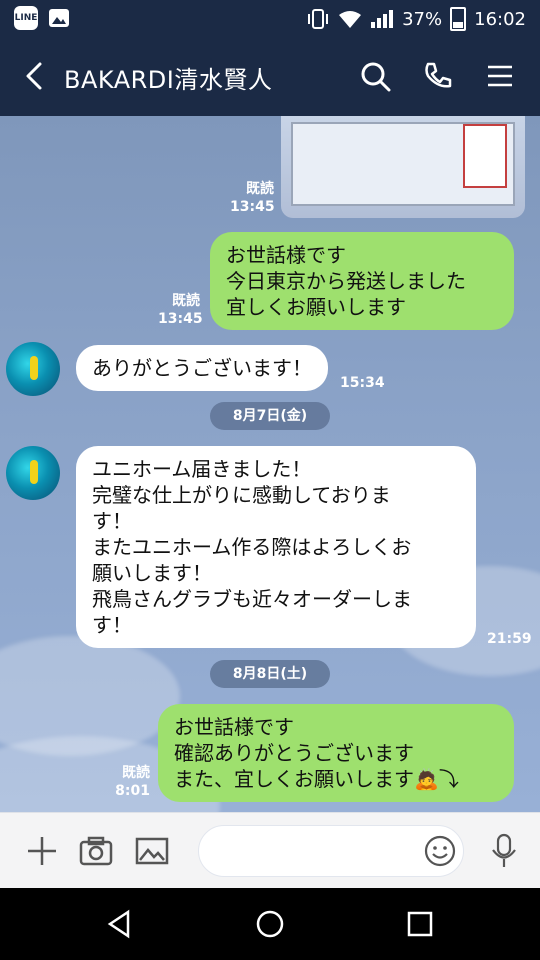 This screenshot has height=960, width=540. Describe the element at coordinates (458, 19) in the screenshot. I see `battery-icon` at that location.